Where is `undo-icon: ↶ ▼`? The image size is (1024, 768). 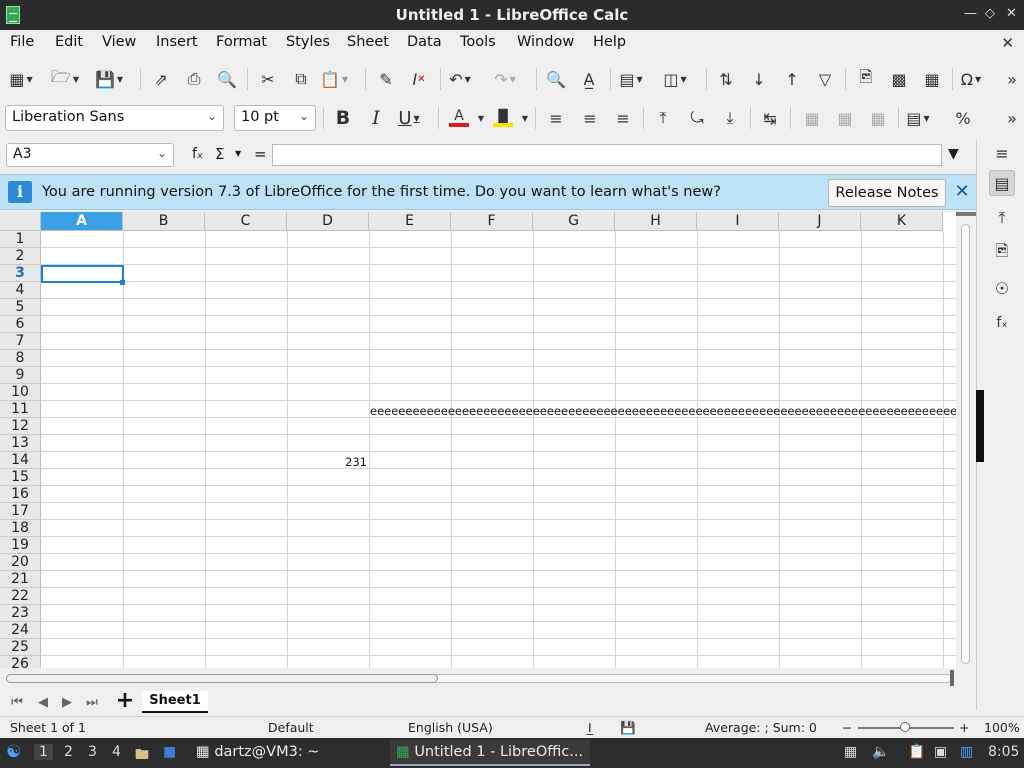
undo-icon: ↶ ▼ is located at coordinates (460, 79).